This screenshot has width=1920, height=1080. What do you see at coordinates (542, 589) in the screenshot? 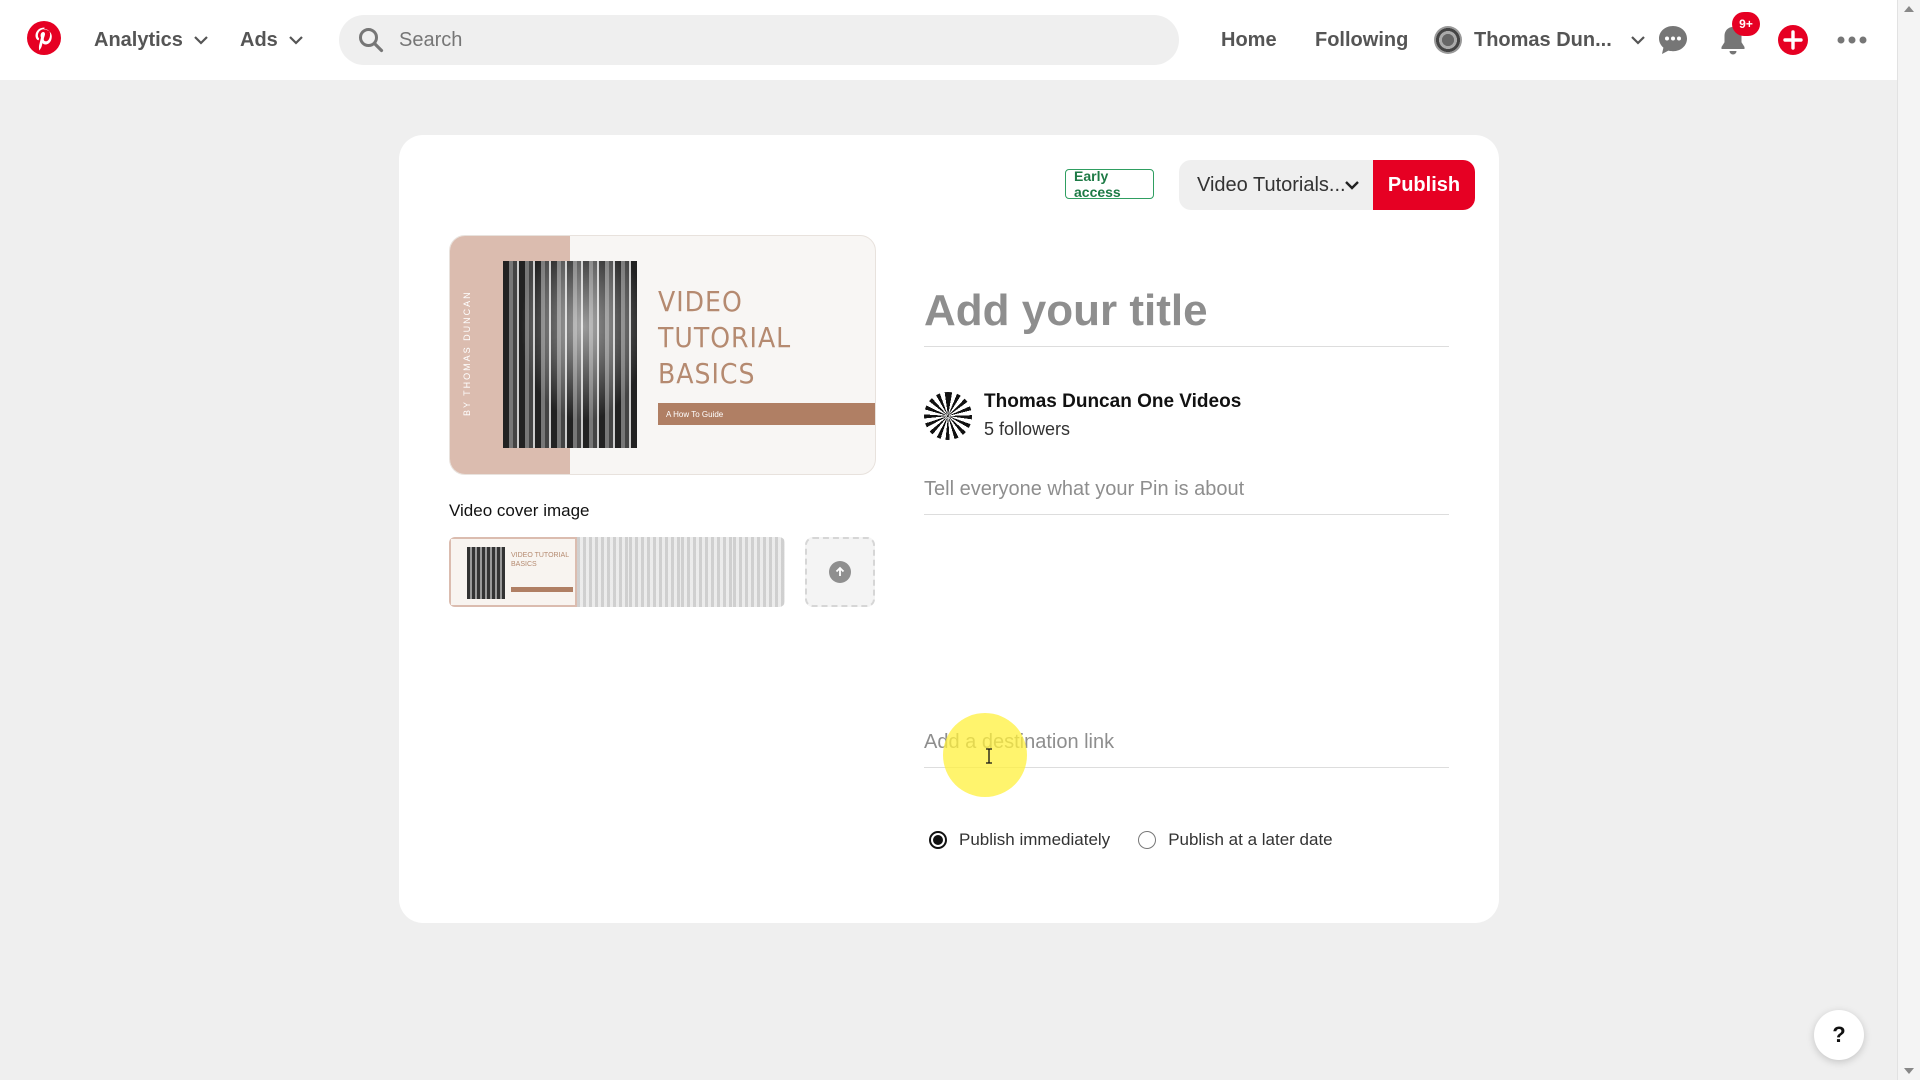
I see `thumb-subbar` at bounding box center [542, 589].